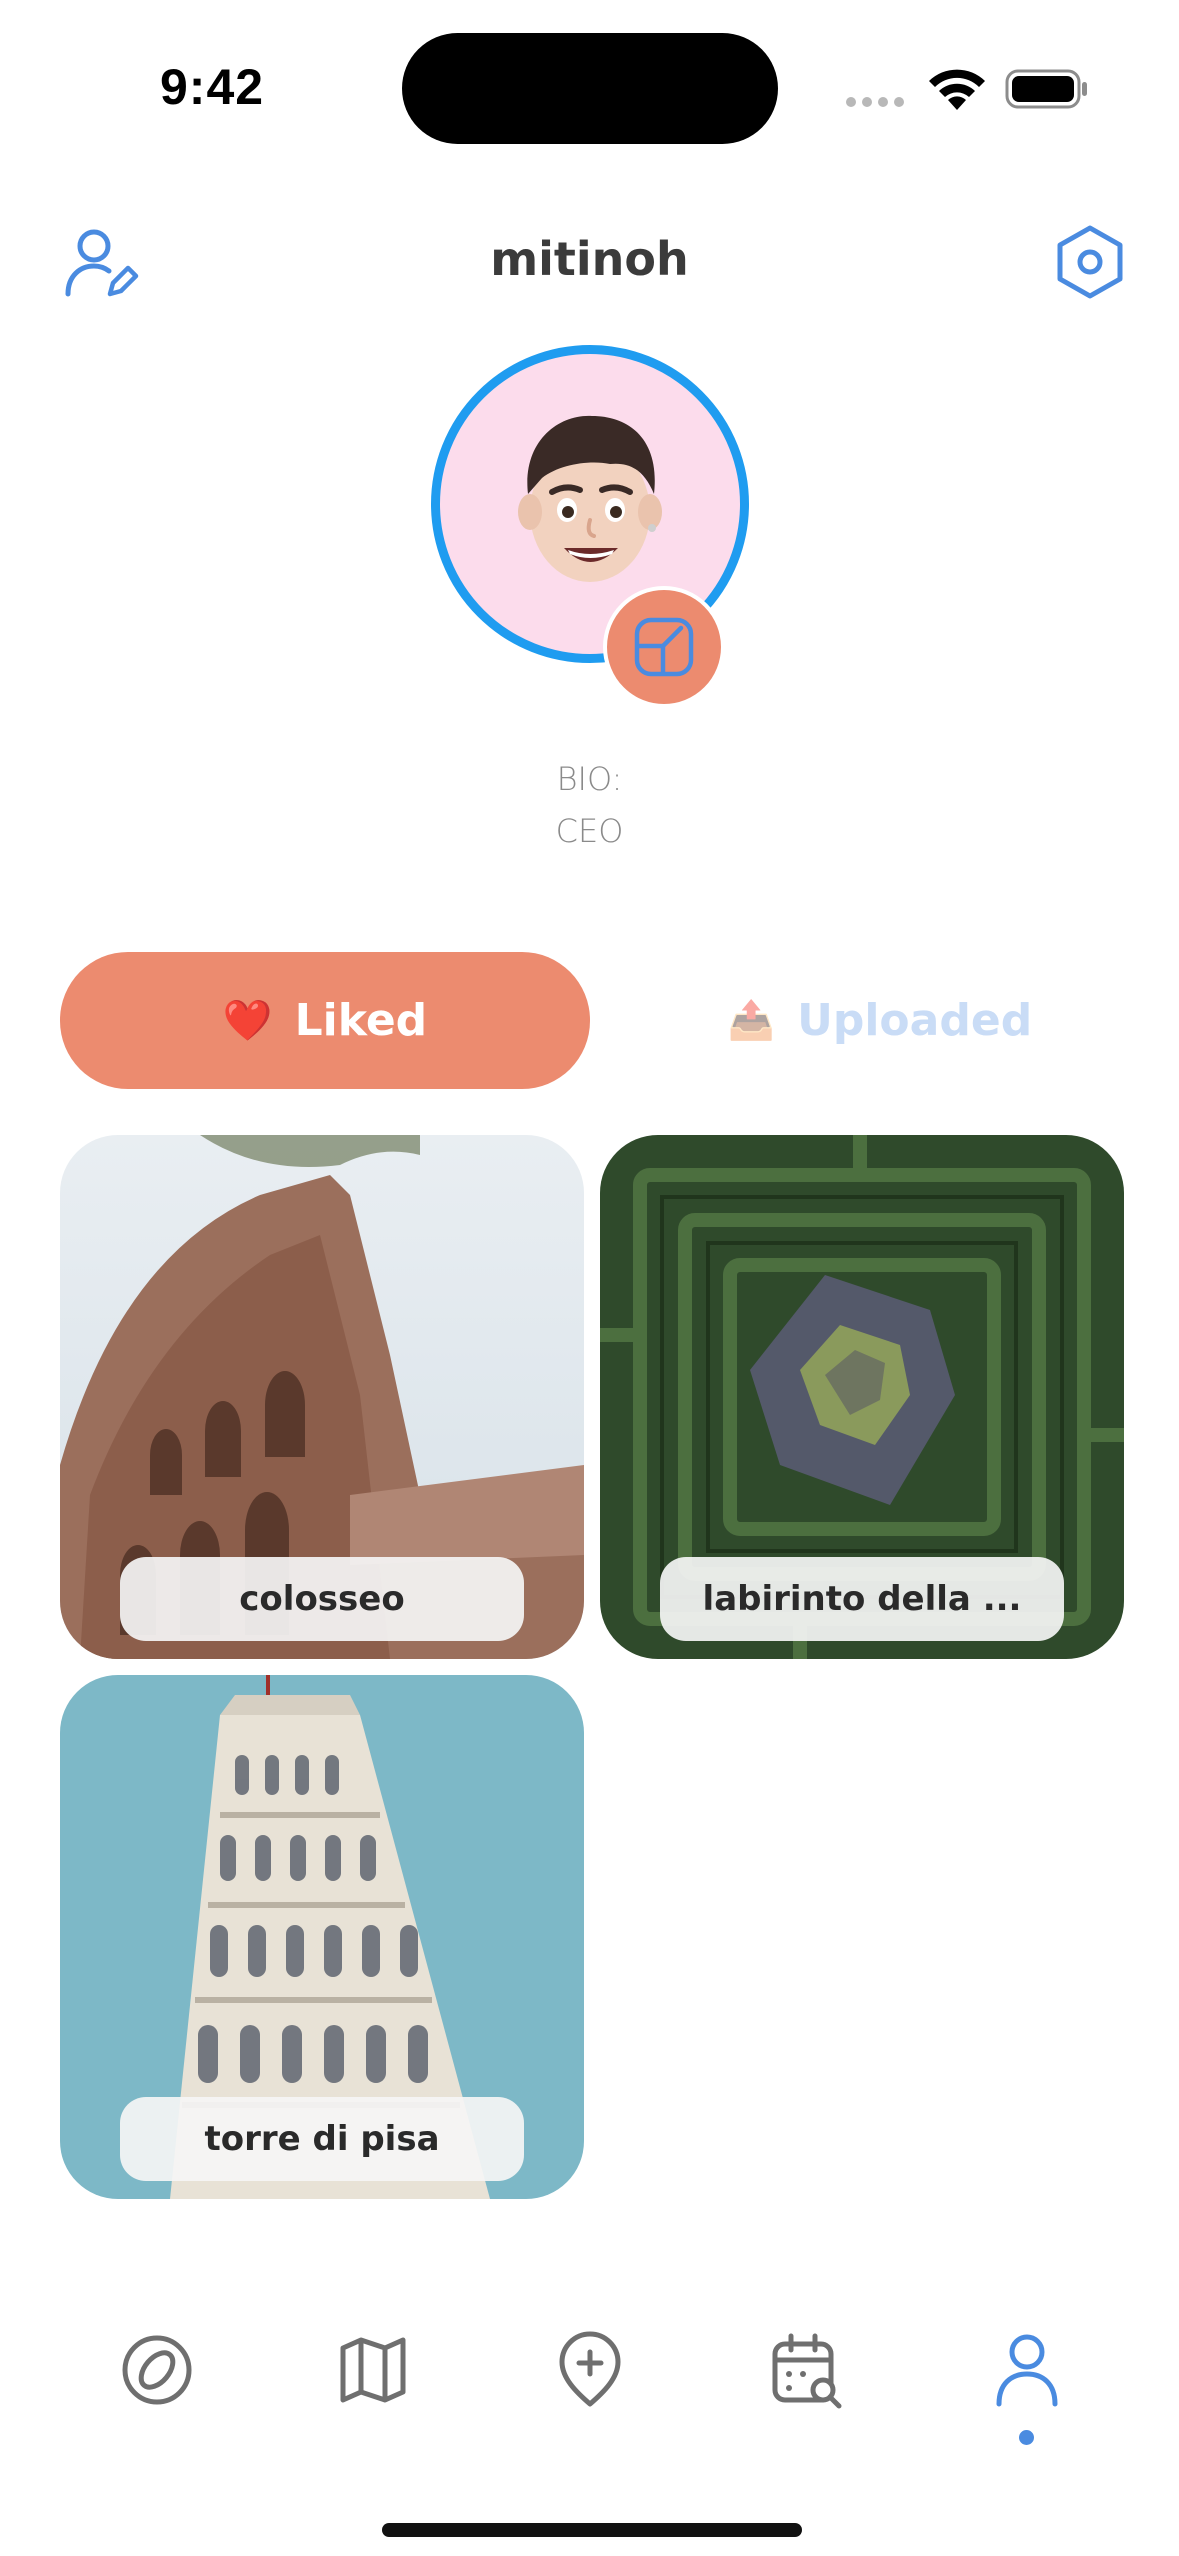 Image resolution: width=1179 pixels, height=2556 pixels. What do you see at coordinates (322, 1397) in the screenshot?
I see `place-card-colosseo: colosseo` at bounding box center [322, 1397].